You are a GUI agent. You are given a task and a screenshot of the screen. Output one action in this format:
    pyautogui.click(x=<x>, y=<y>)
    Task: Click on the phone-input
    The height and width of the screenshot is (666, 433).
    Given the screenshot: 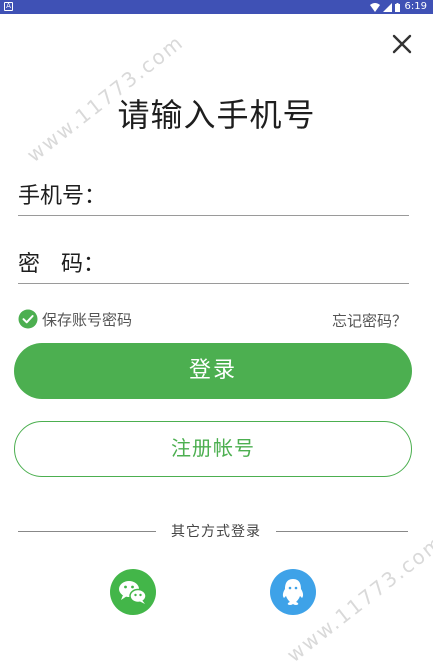 What is the action you would take?
    pyautogui.click(x=257, y=195)
    